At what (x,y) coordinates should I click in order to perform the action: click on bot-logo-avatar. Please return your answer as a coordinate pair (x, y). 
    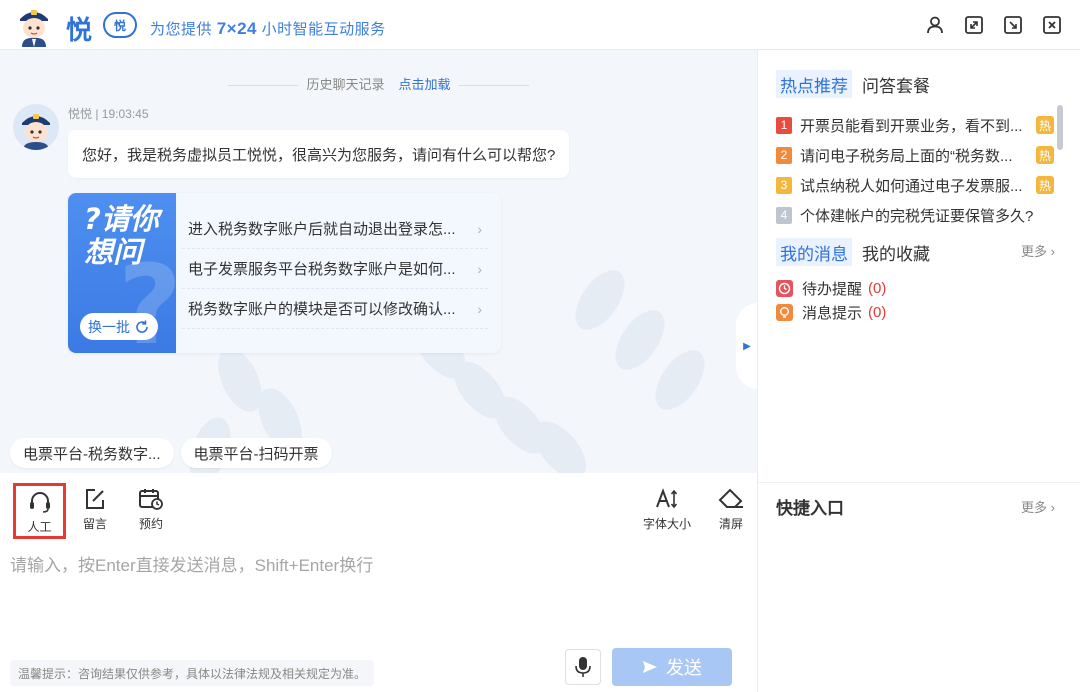
    Looking at the image, I should click on (34, 28).